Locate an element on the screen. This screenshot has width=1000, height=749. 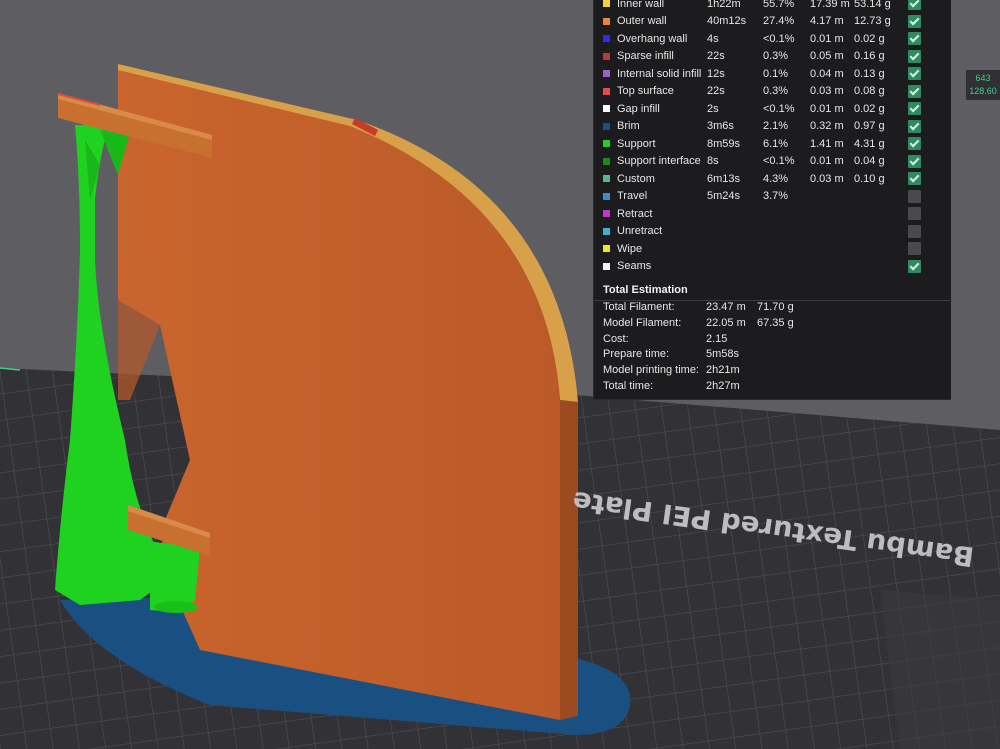
feature-percent: 6.1% is located at coordinates (776, 143).